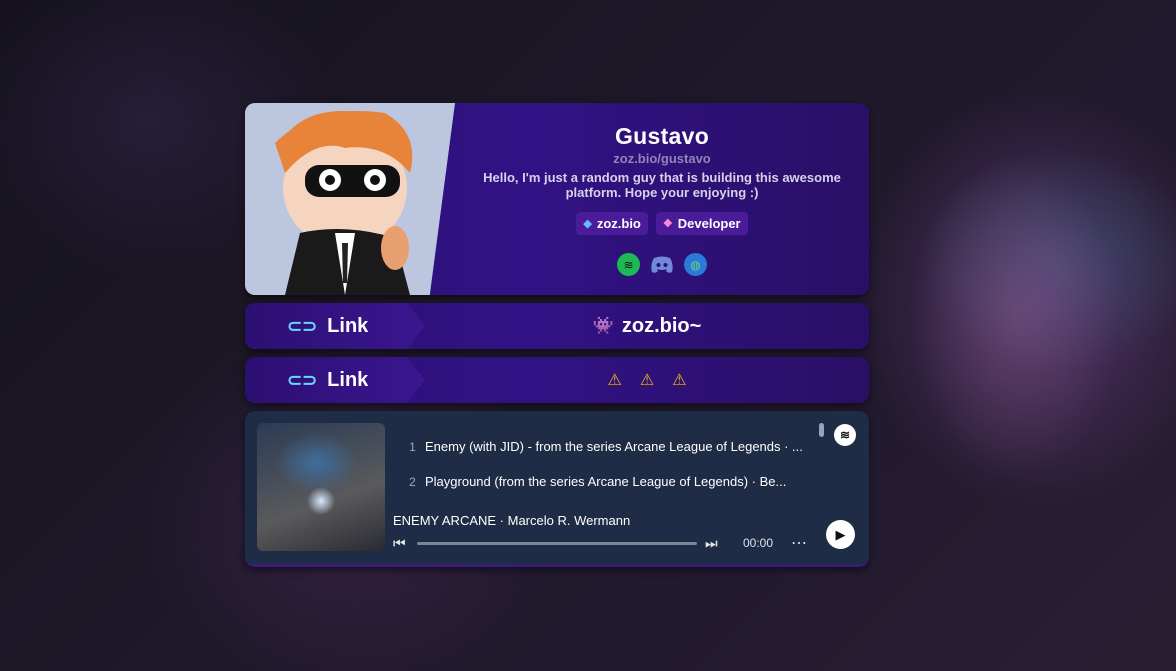  What do you see at coordinates (695, 264) in the screenshot?
I see `globe-icon: ◍` at bounding box center [695, 264].